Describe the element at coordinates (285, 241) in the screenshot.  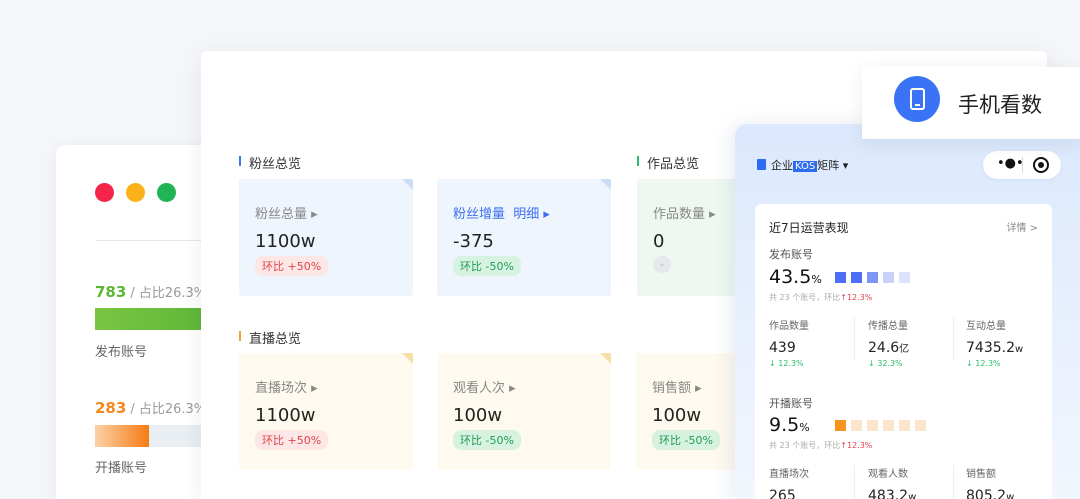
I see `fans-total-value: 1100w` at that location.